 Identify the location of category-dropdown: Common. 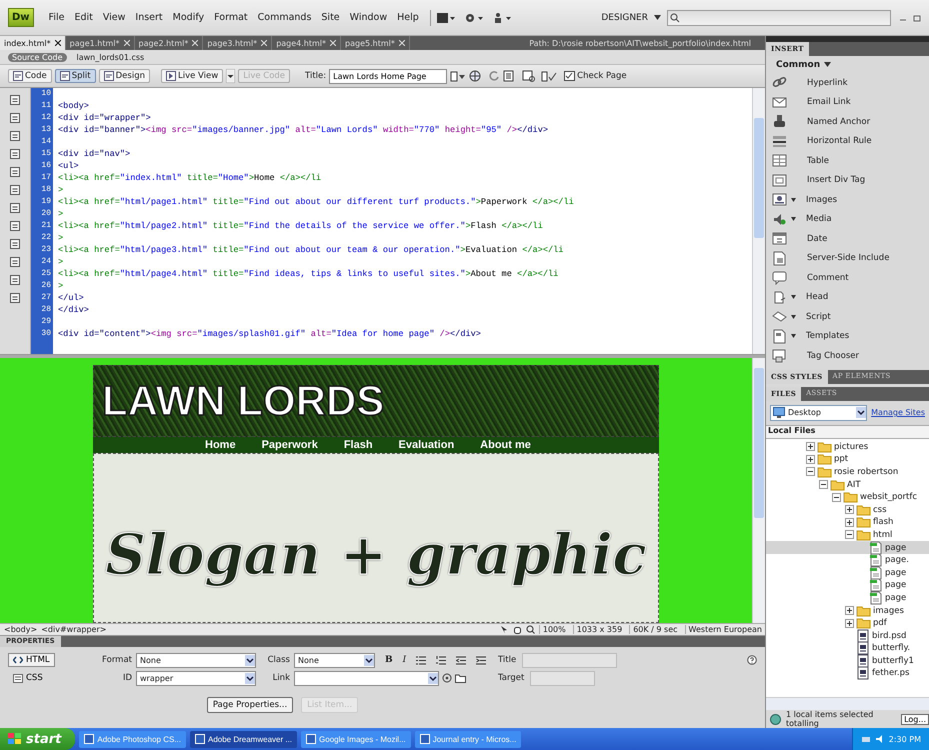
(847, 64).